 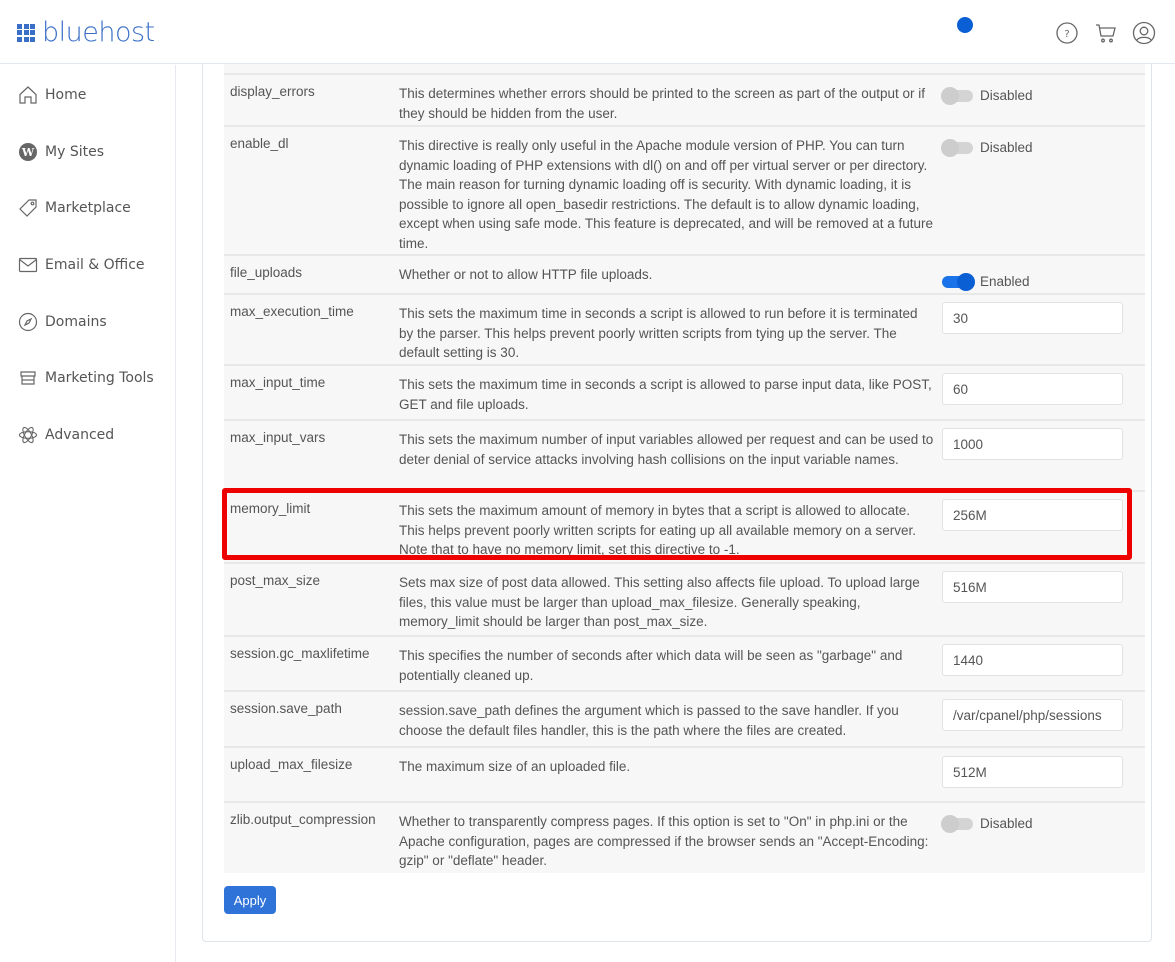 I want to click on sidebar-item-label: My Sites, so click(x=74, y=152).